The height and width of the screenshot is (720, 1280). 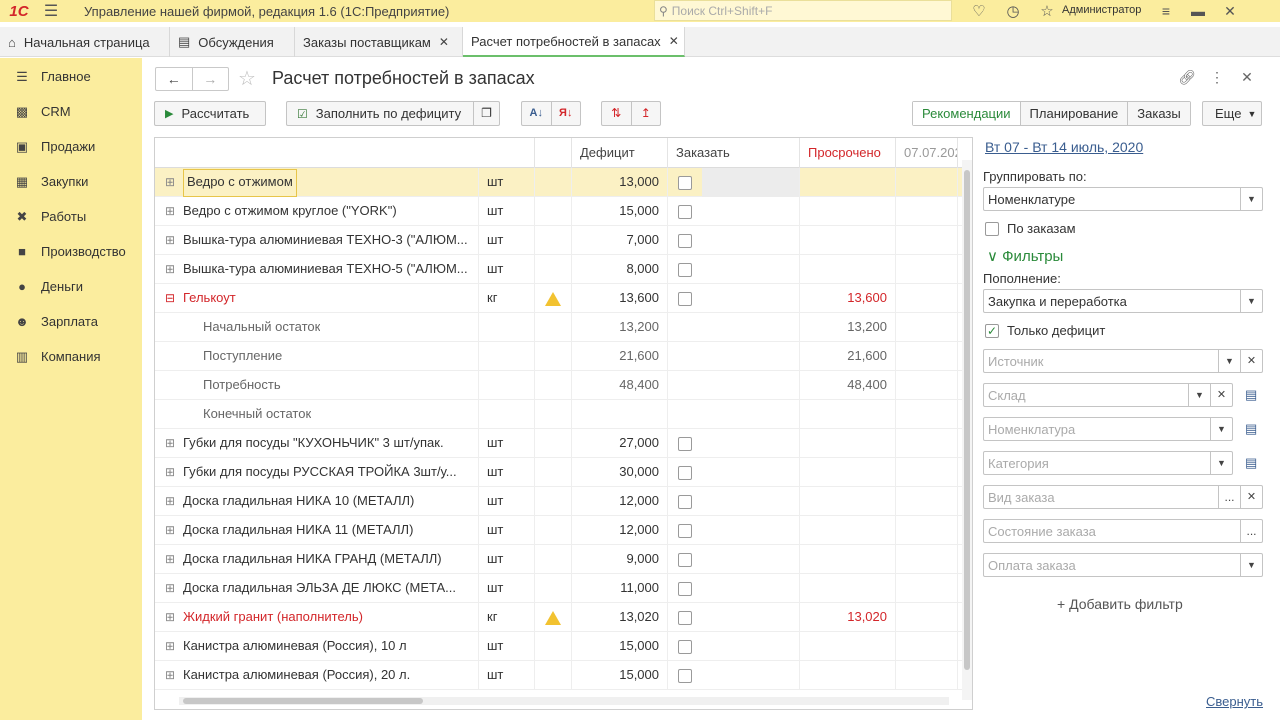 I want to click on checkmark-icon: ✓, so click(x=992, y=330).